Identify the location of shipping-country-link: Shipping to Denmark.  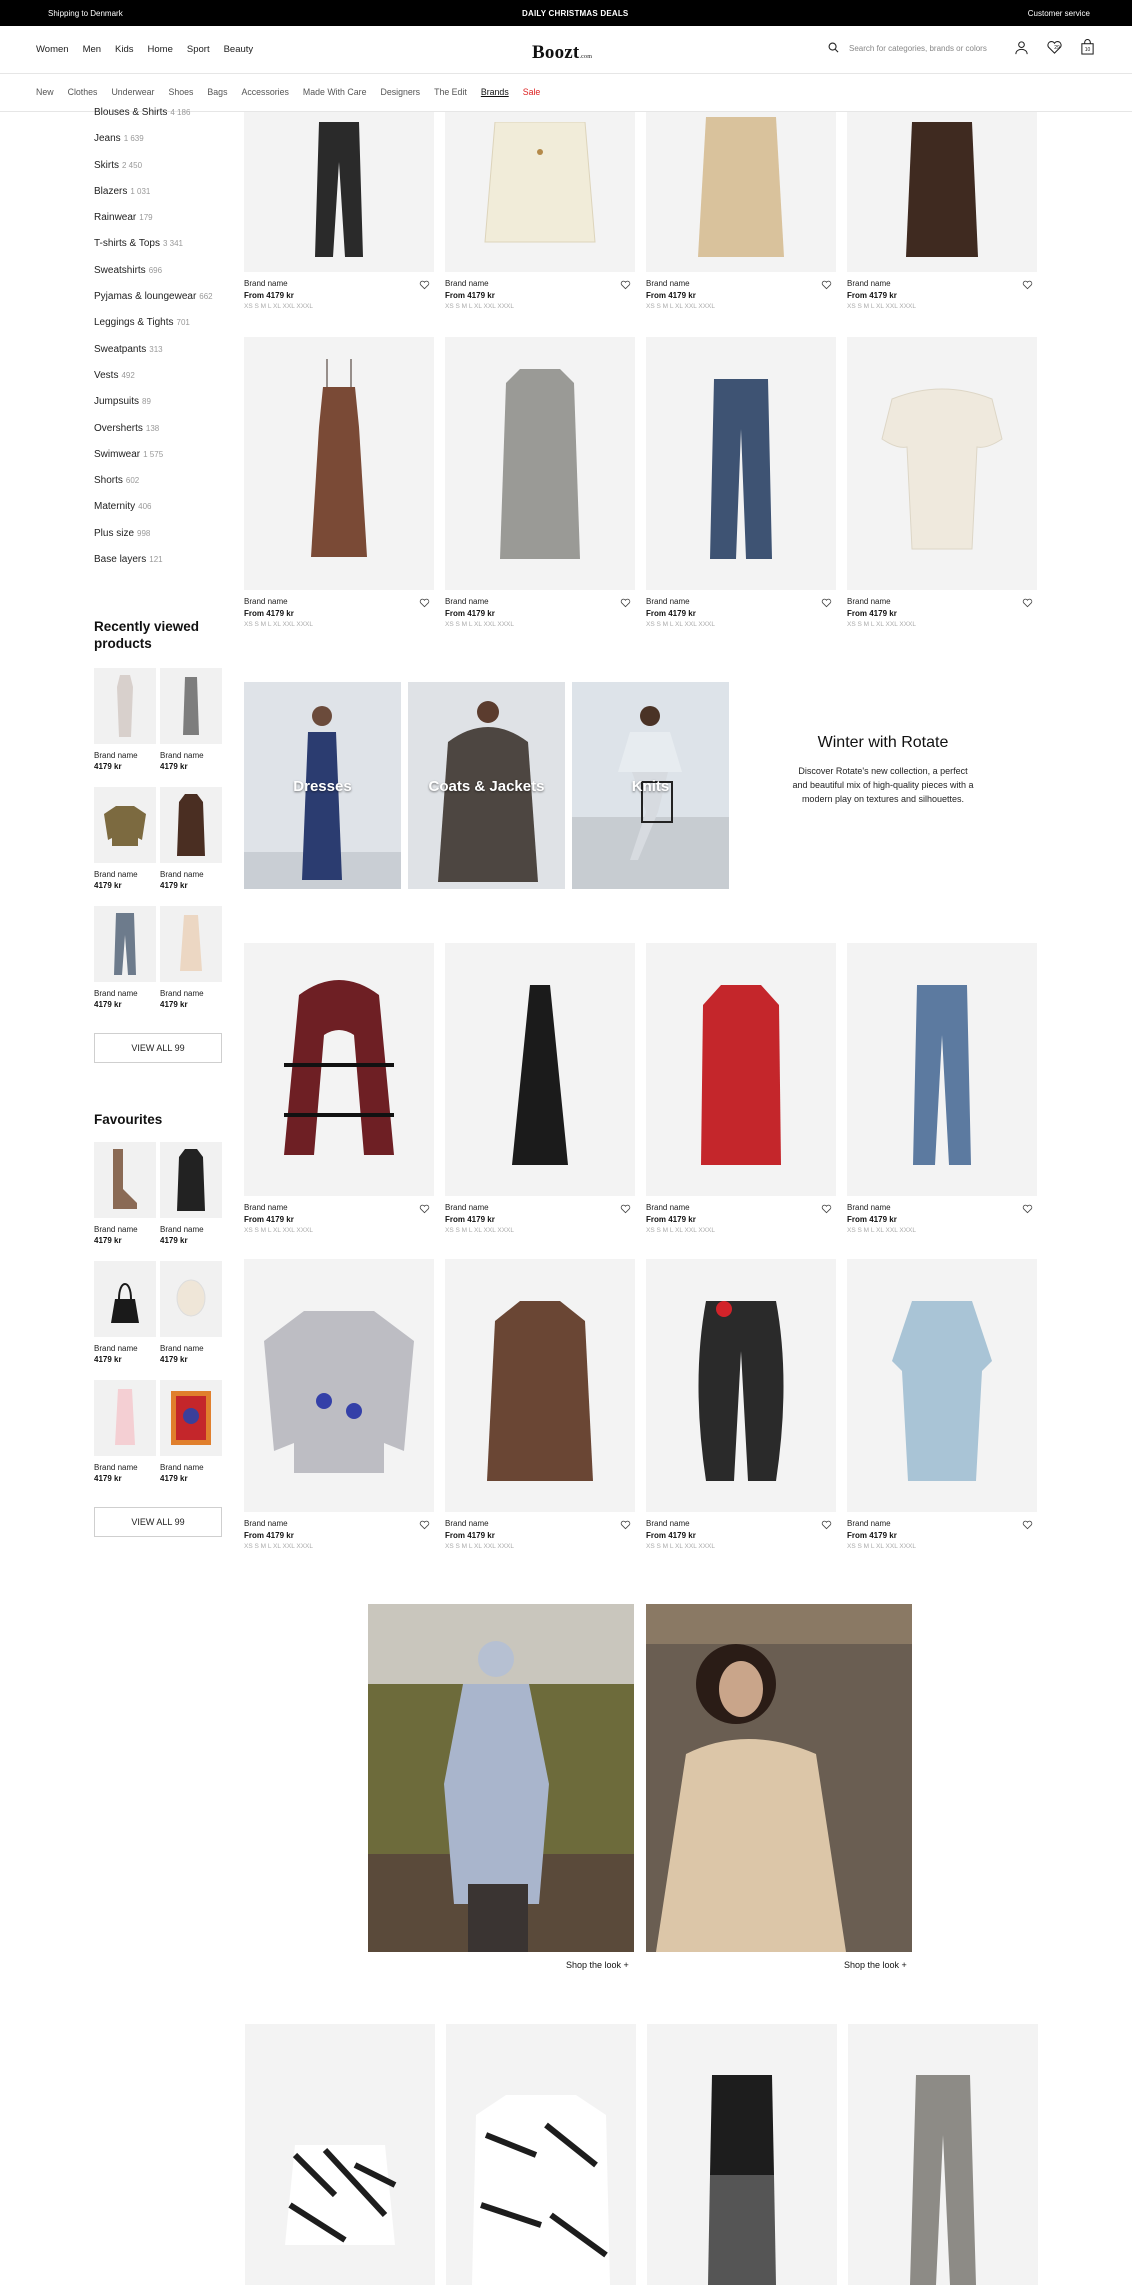
(85, 13).